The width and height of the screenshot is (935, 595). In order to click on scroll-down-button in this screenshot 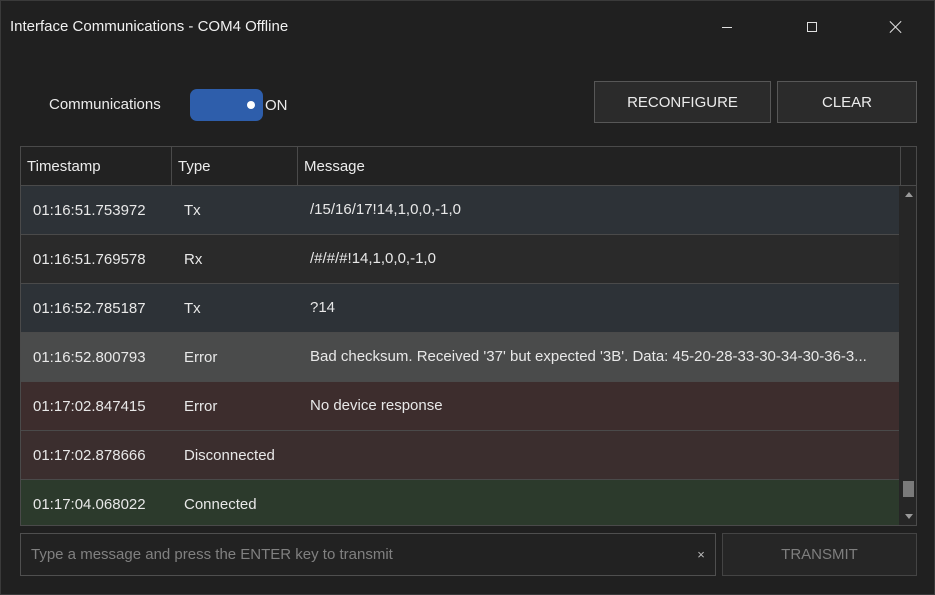, I will do `click(908, 516)`.